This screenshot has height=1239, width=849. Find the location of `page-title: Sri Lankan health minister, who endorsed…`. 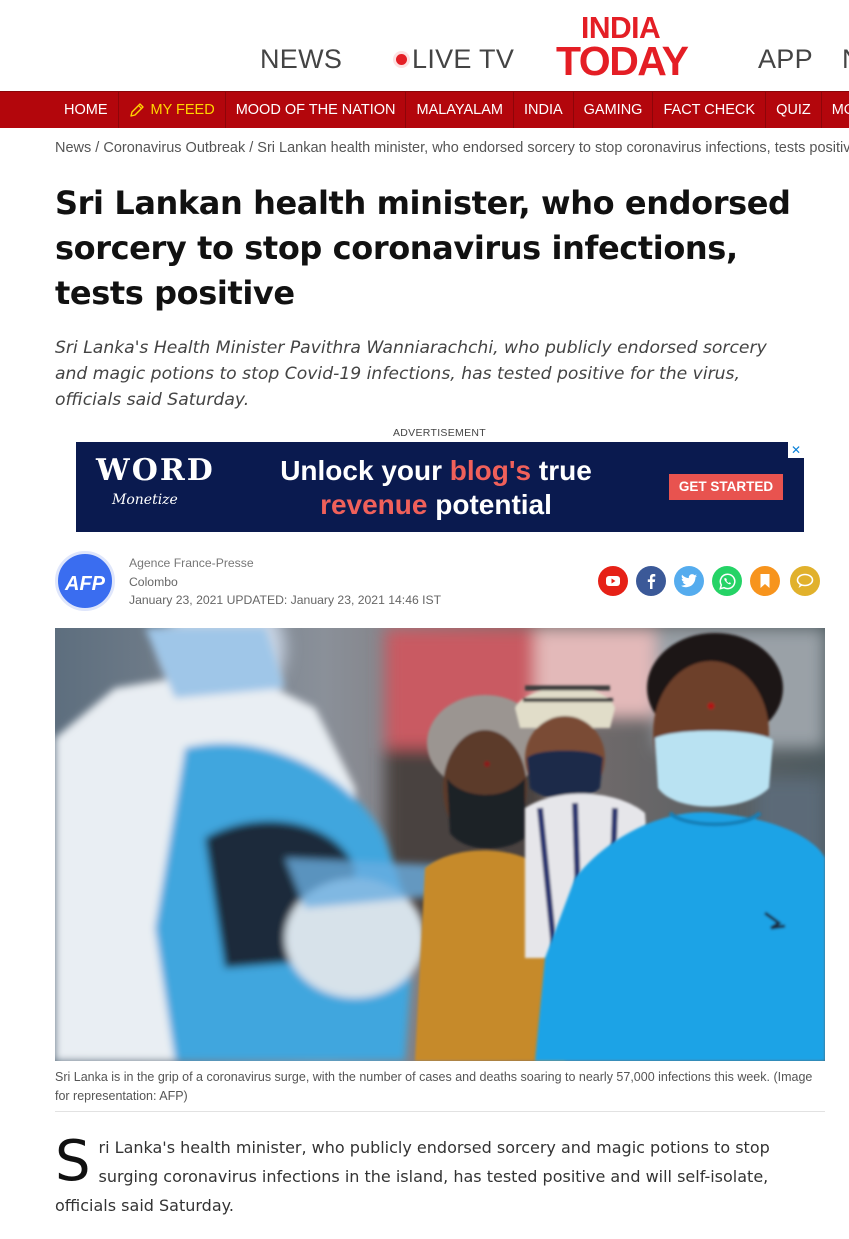

page-title: Sri Lankan health minister, who endorsed… is located at coordinates (423, 248).